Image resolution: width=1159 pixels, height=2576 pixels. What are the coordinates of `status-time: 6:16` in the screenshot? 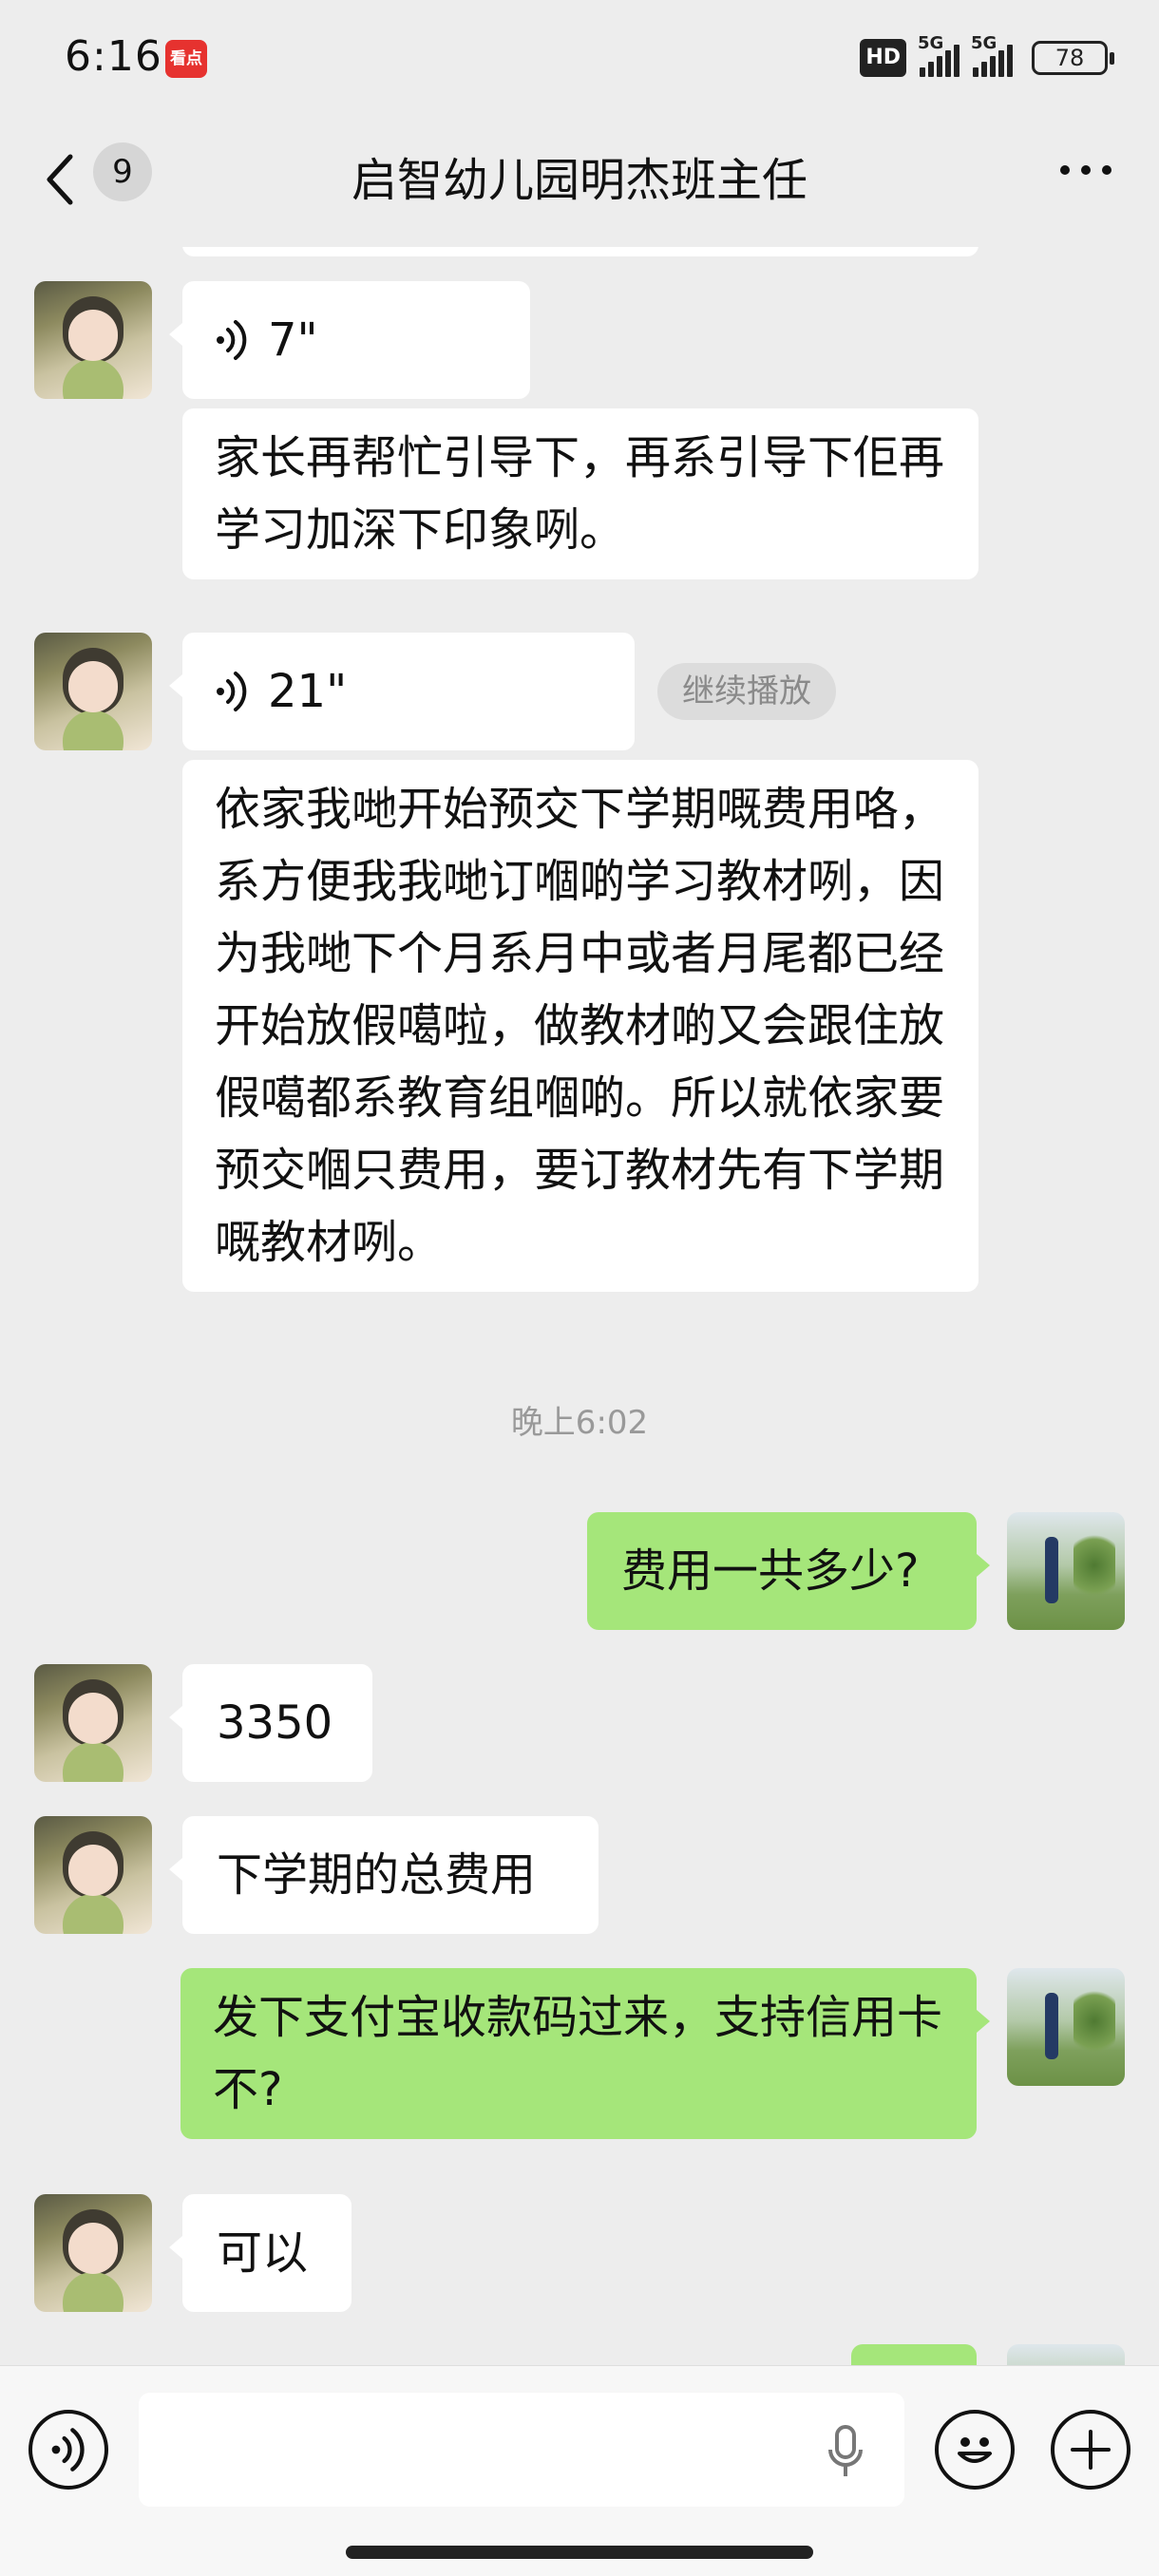 It's located at (113, 56).